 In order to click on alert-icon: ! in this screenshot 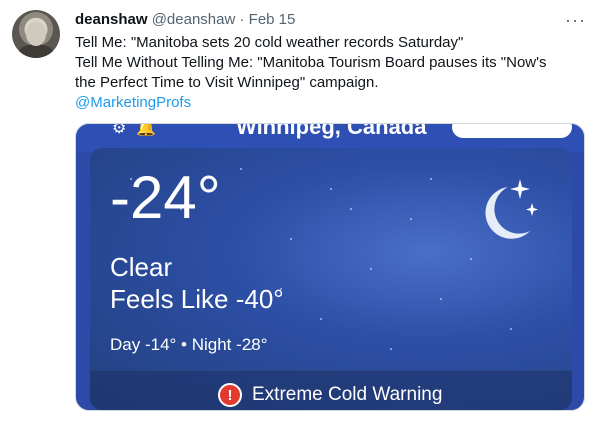, I will do `click(230, 395)`.